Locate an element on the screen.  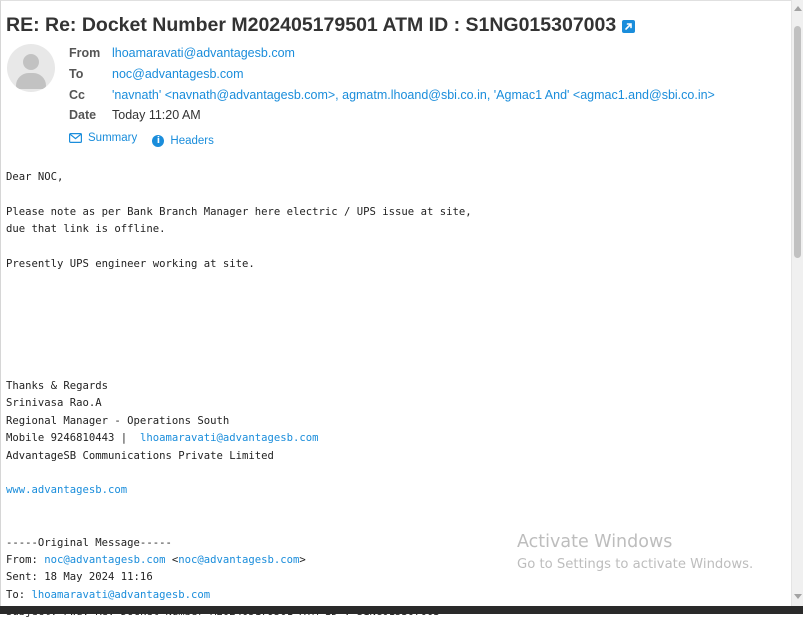
headers-link: i Headers is located at coordinates (183, 141).